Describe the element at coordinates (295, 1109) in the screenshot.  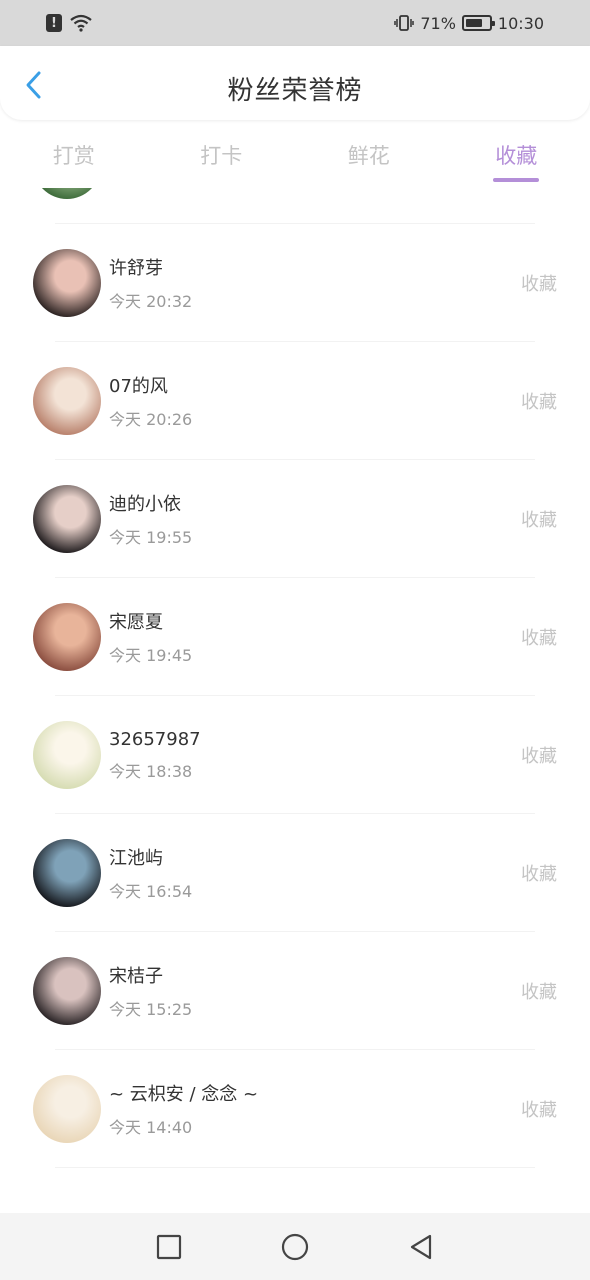
I see `fan-row: ~ 云枳安 / 念念 ~ 今天 14:40 收藏` at that location.